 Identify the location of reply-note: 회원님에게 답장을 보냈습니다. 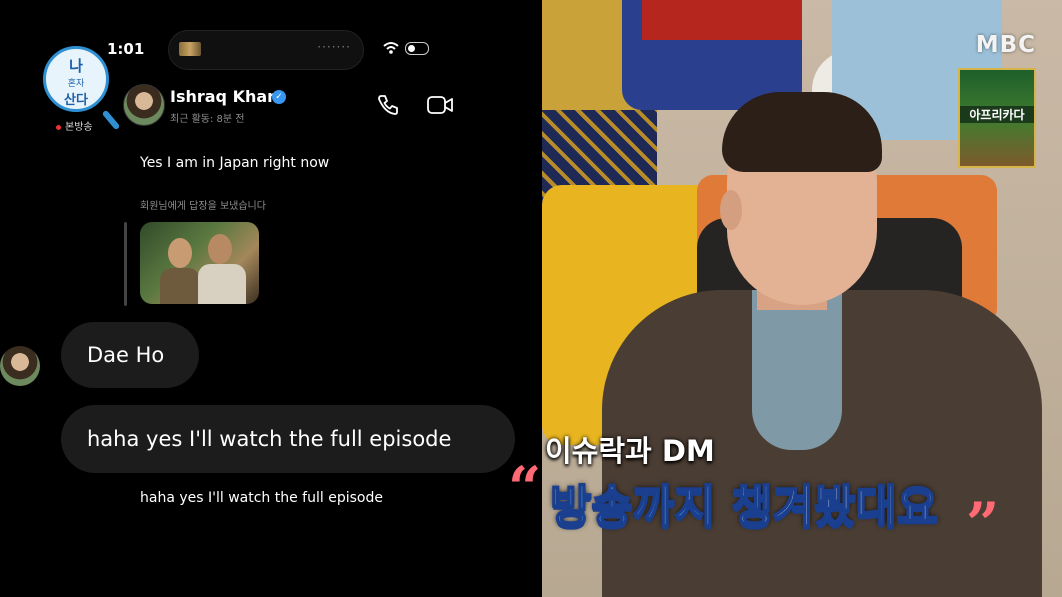
(203, 206).